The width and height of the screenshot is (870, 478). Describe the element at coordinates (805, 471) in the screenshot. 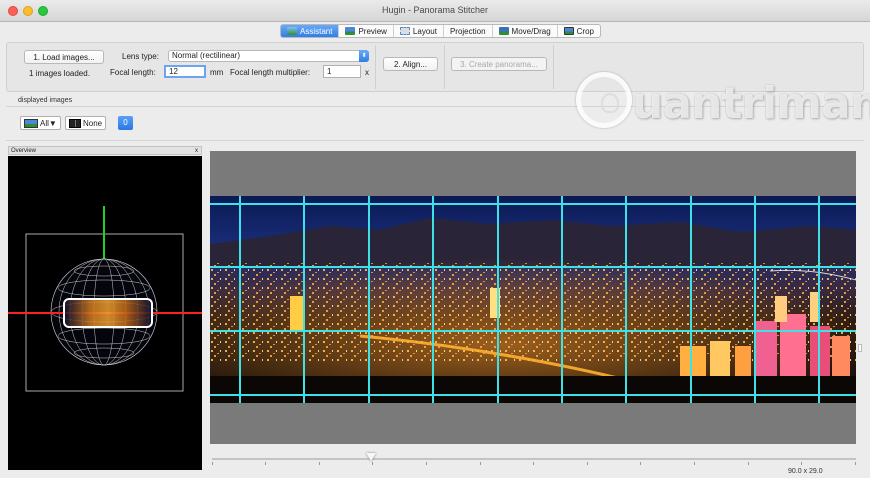

I see `fov-readout: 90.0 x 29.0` at that location.